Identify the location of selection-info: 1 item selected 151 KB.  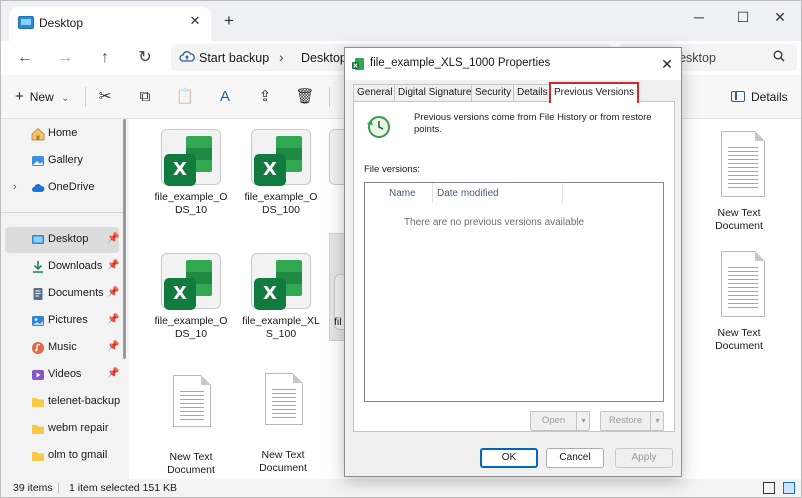
(123, 488).